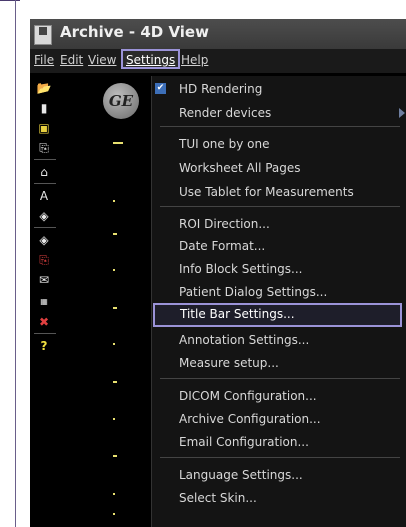 The image size is (406, 527). Describe the element at coordinates (279, 192) in the screenshot. I see `menu-item-use-tablet: Use Tablet for Measurements` at that location.